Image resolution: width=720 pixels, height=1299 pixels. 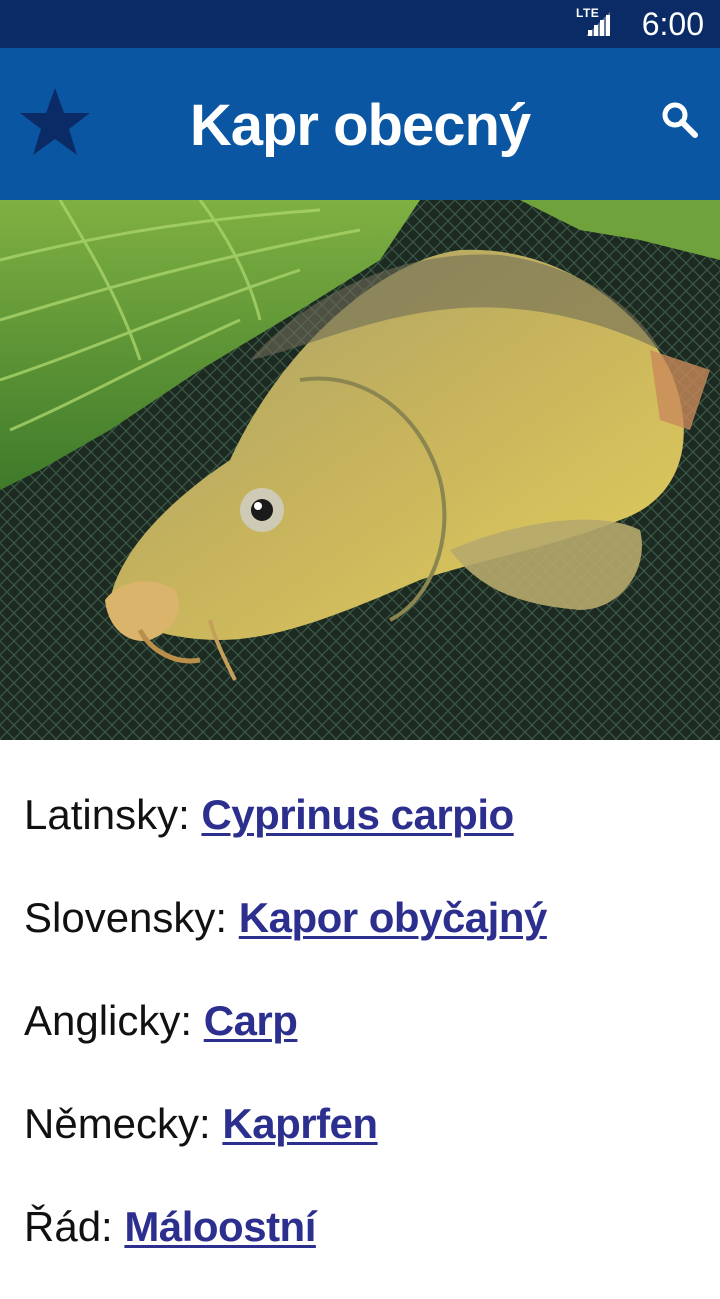 What do you see at coordinates (364, 1021) in the screenshot?
I see `info-row-english: Anglicky: Carp` at bounding box center [364, 1021].